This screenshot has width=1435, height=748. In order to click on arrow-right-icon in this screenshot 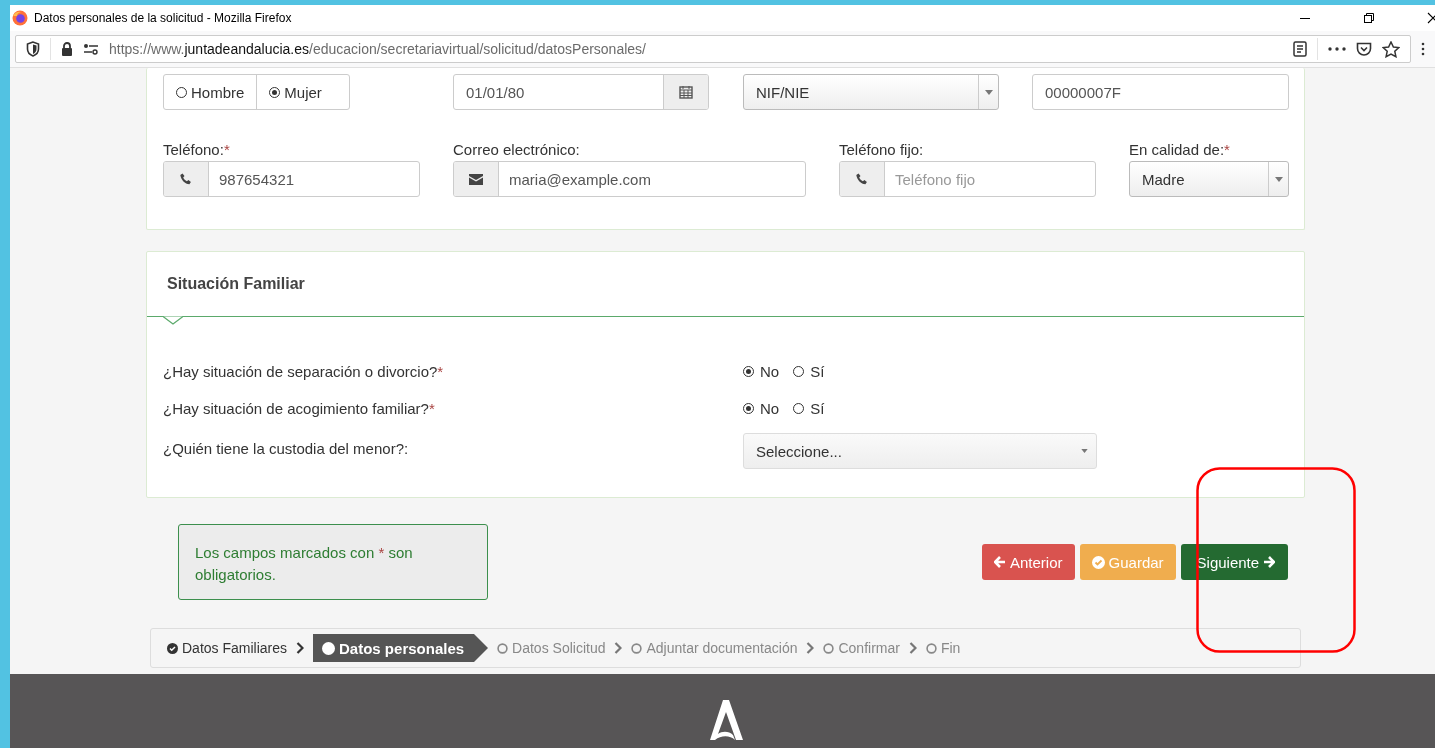, I will do `click(1269, 562)`.